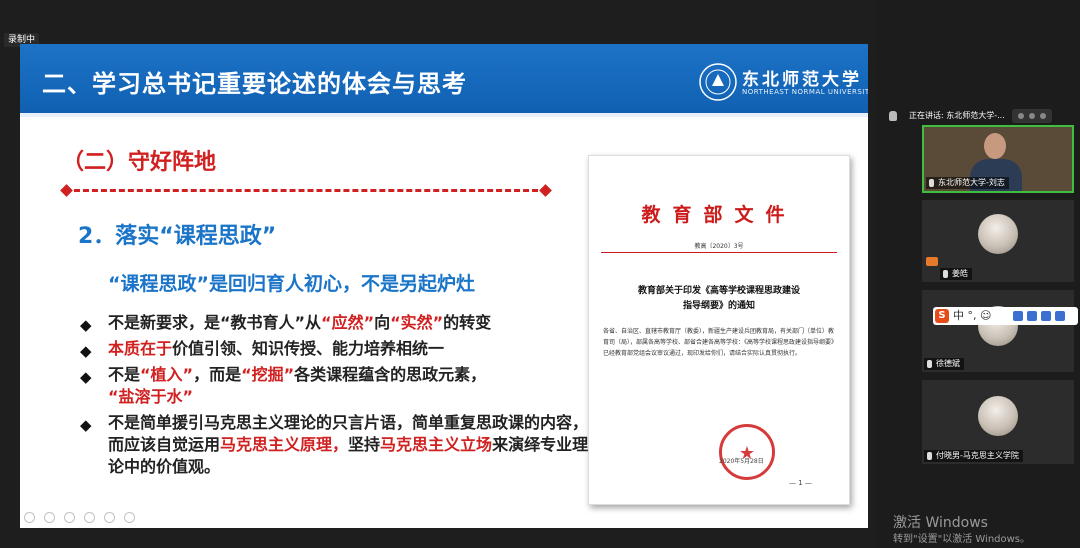 This screenshot has width=1080, height=548. I want to click on document-title-line2: 指导纲要》的通知, so click(718, 306).